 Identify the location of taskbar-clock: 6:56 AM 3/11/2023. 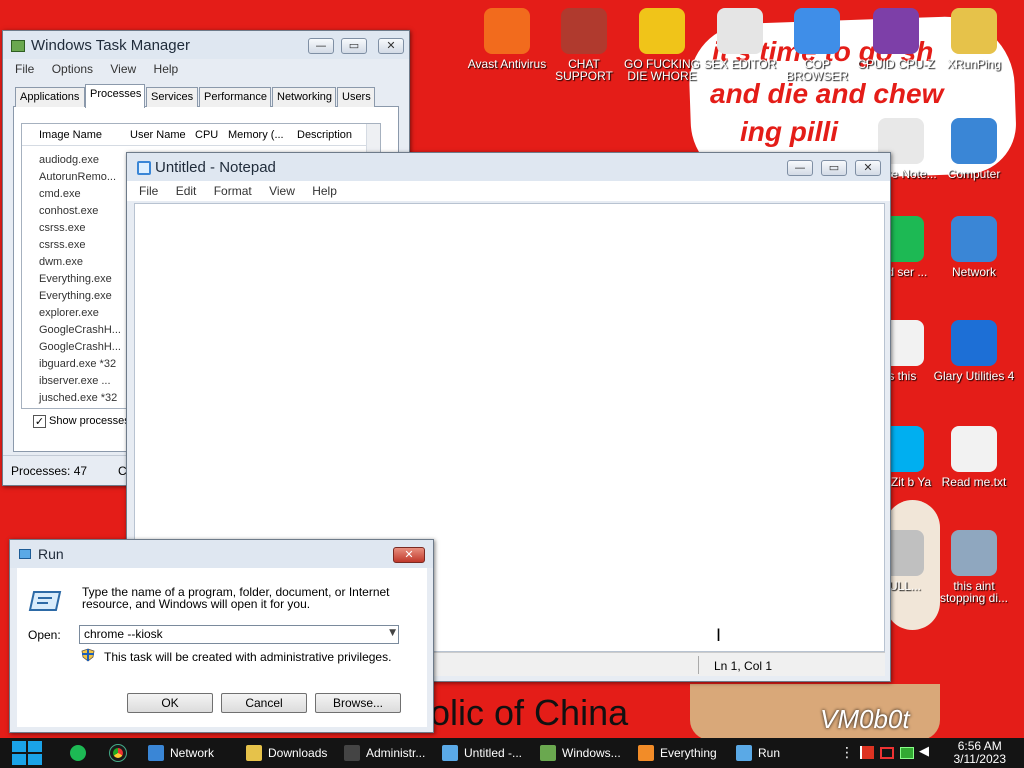
(980, 753).